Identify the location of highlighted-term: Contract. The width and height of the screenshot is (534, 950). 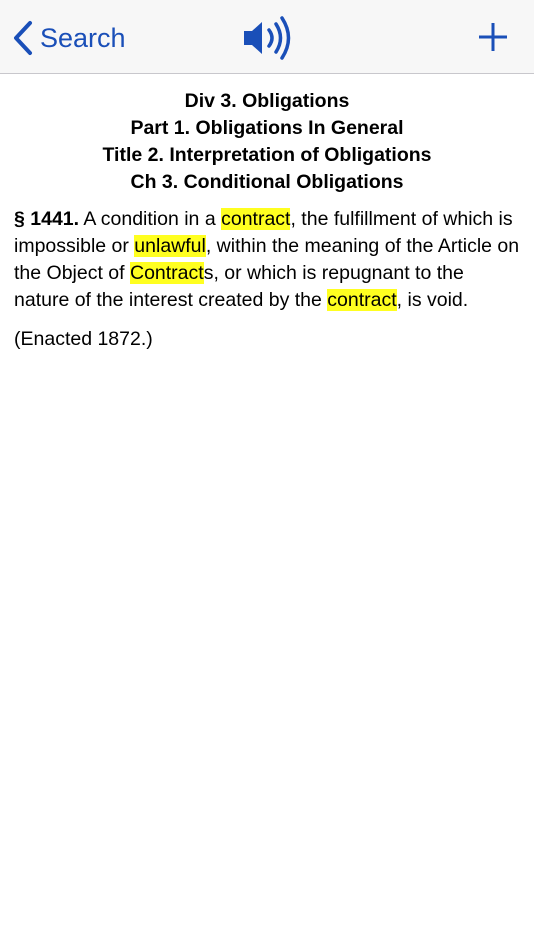
(166, 273).